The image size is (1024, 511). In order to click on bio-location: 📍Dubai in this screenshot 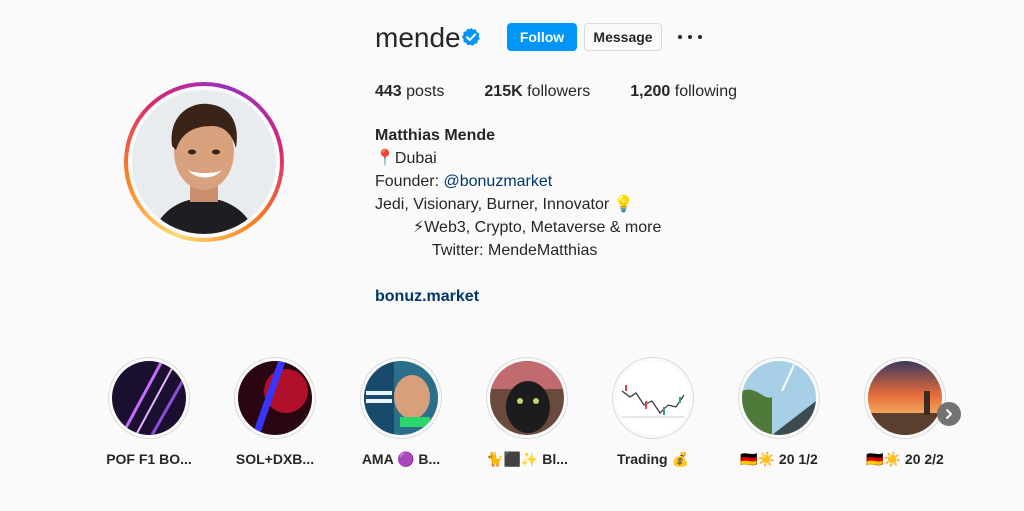, I will do `click(406, 158)`.